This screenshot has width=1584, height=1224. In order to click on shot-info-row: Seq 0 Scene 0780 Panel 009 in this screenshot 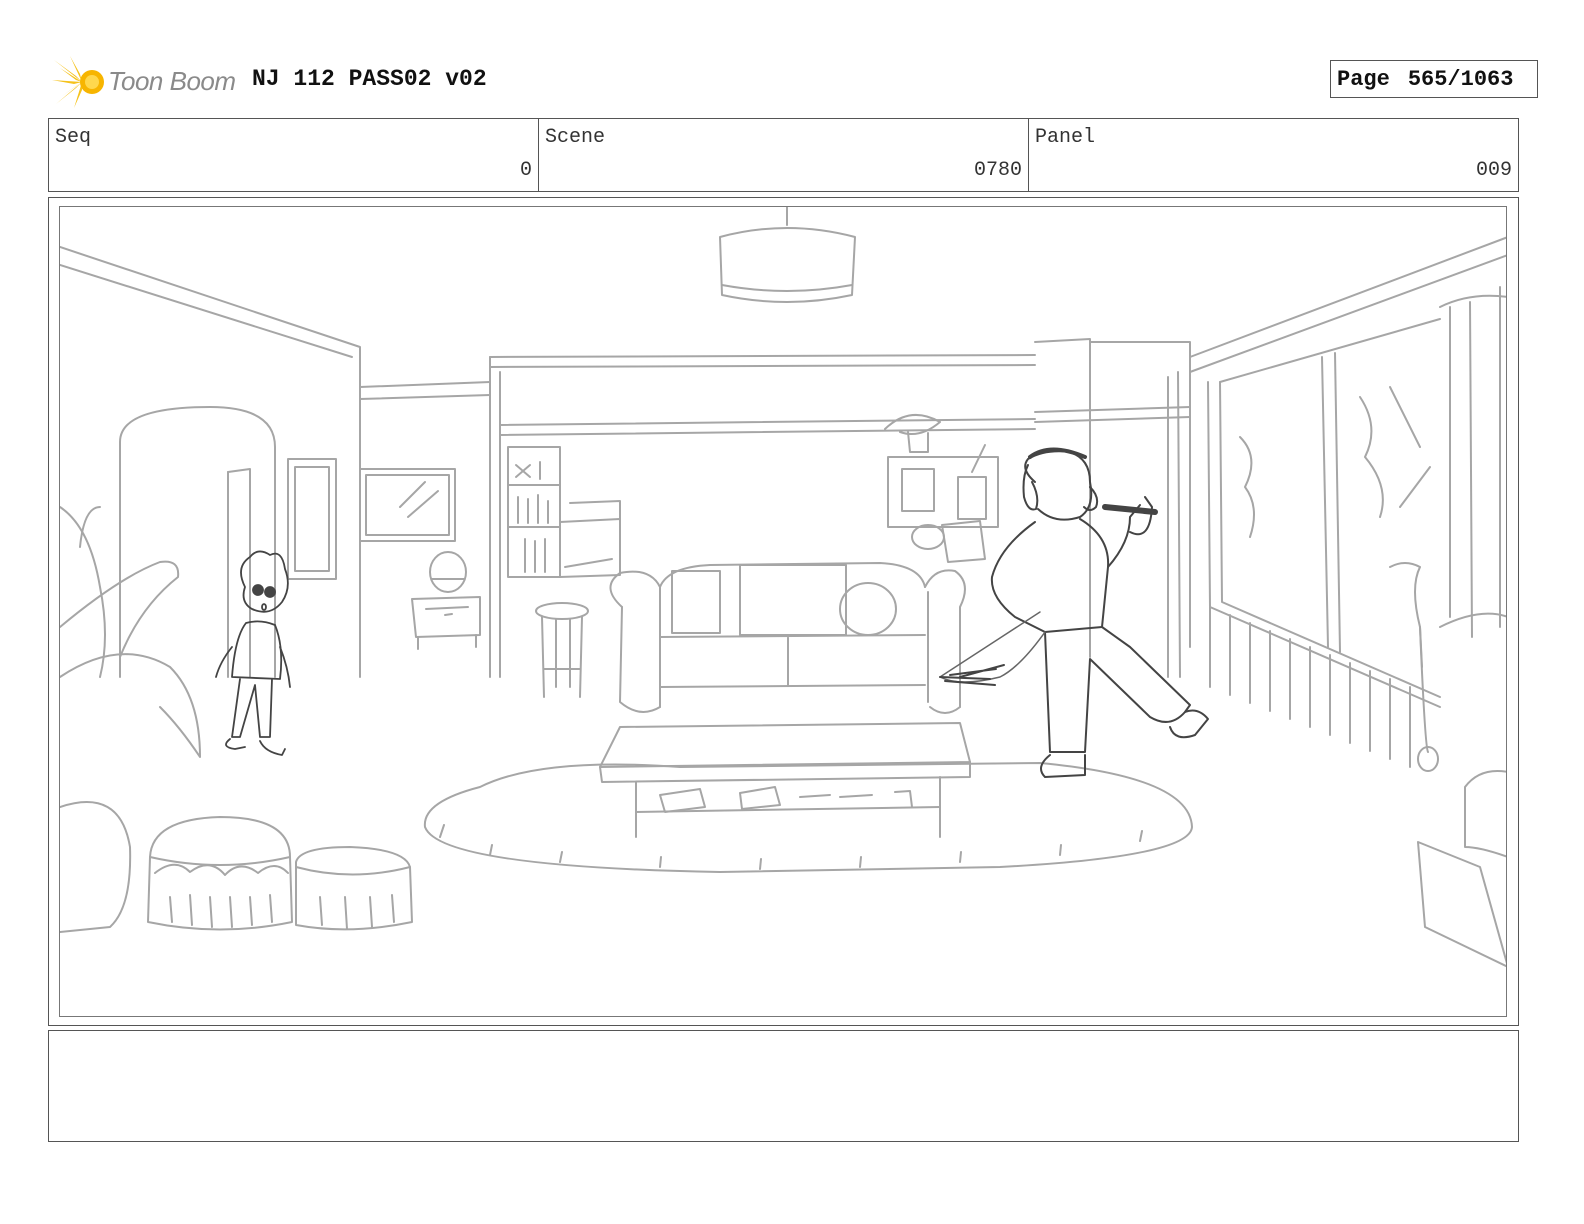, I will do `click(783, 155)`.